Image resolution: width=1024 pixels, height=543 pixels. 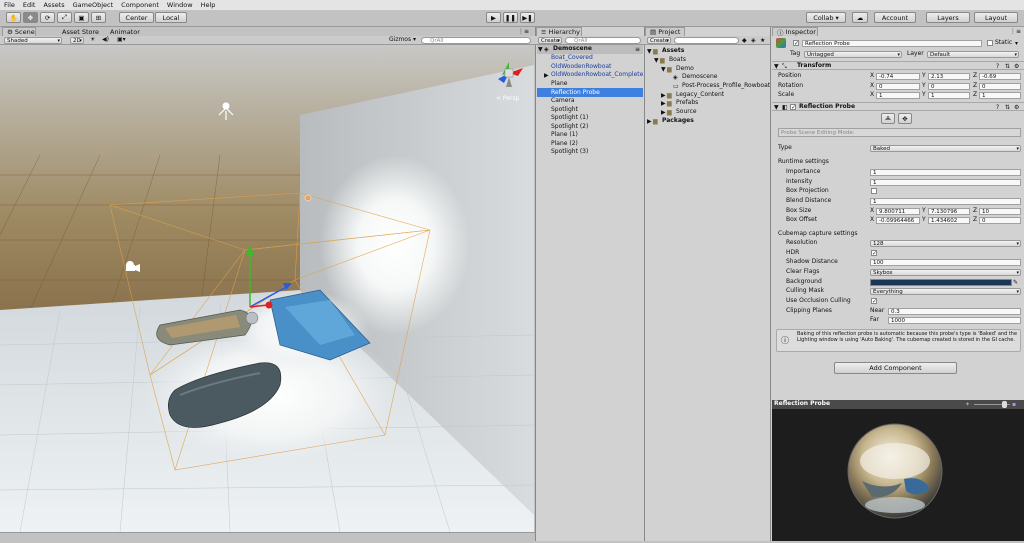 I want to click on project-item: Boats, so click(x=677, y=60).